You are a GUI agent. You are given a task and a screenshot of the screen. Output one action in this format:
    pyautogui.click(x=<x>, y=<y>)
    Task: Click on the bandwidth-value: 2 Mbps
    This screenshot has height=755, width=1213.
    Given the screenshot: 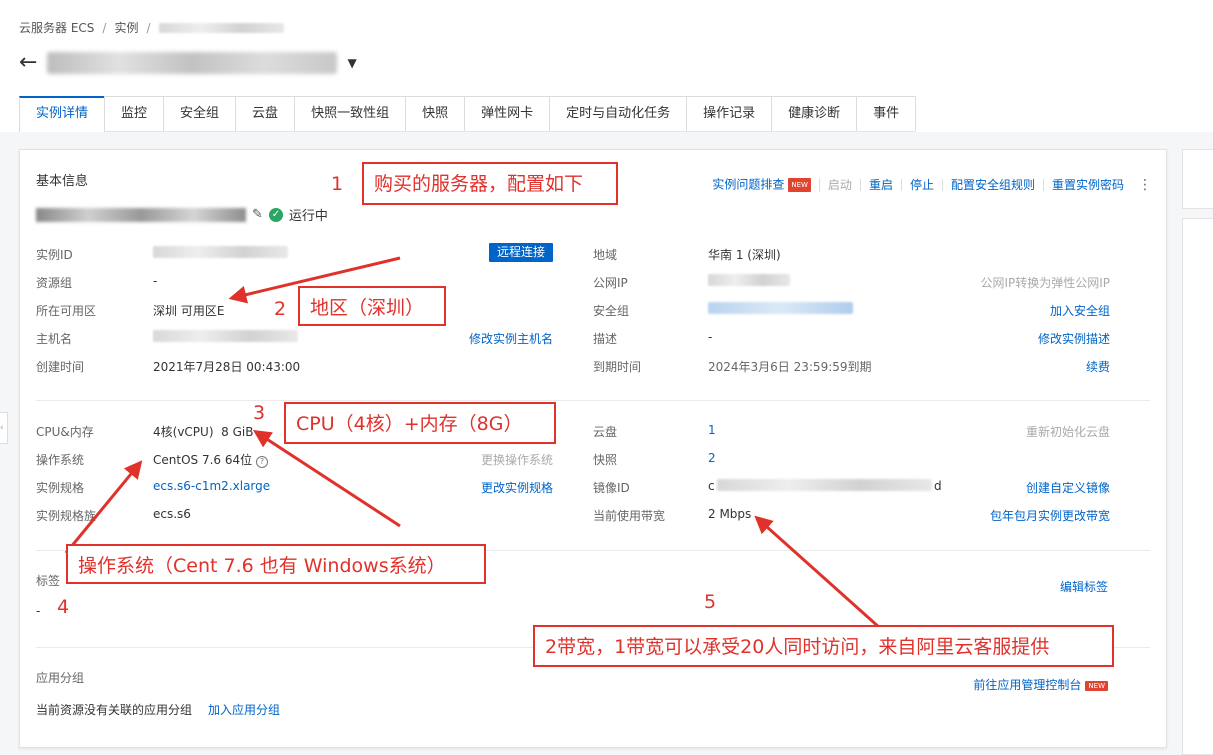 What is the action you would take?
    pyautogui.click(x=730, y=514)
    